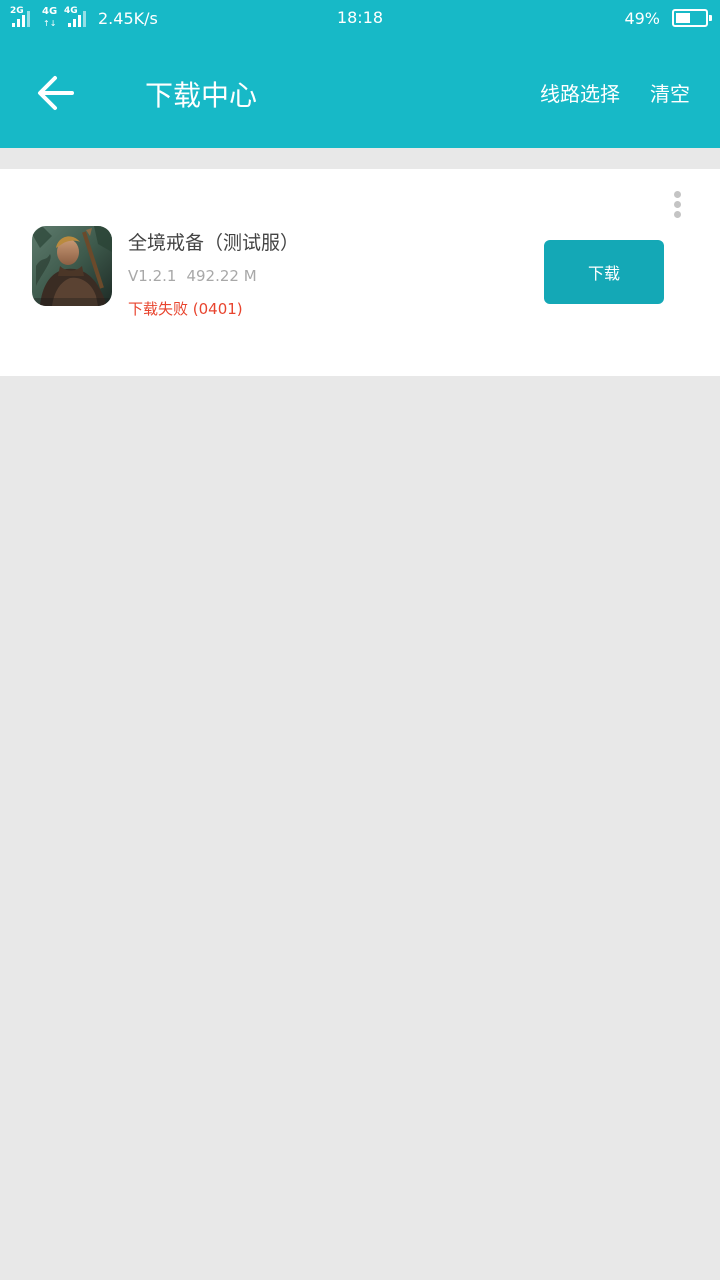 This screenshot has width=720, height=1280. What do you see at coordinates (185, 309) in the screenshot?
I see `download-status: 下载失败 (0401)` at bounding box center [185, 309].